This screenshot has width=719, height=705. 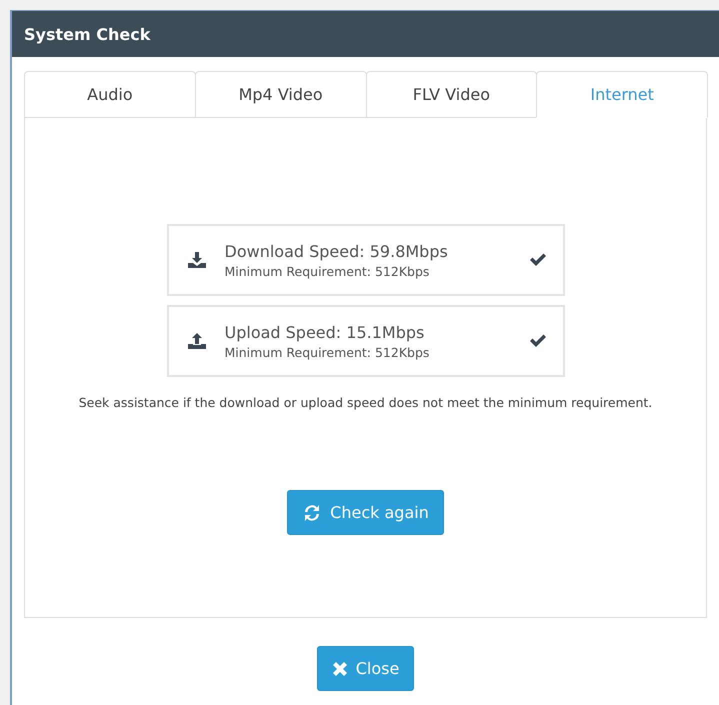 What do you see at coordinates (452, 94) in the screenshot?
I see `tab: FLV Video` at bounding box center [452, 94].